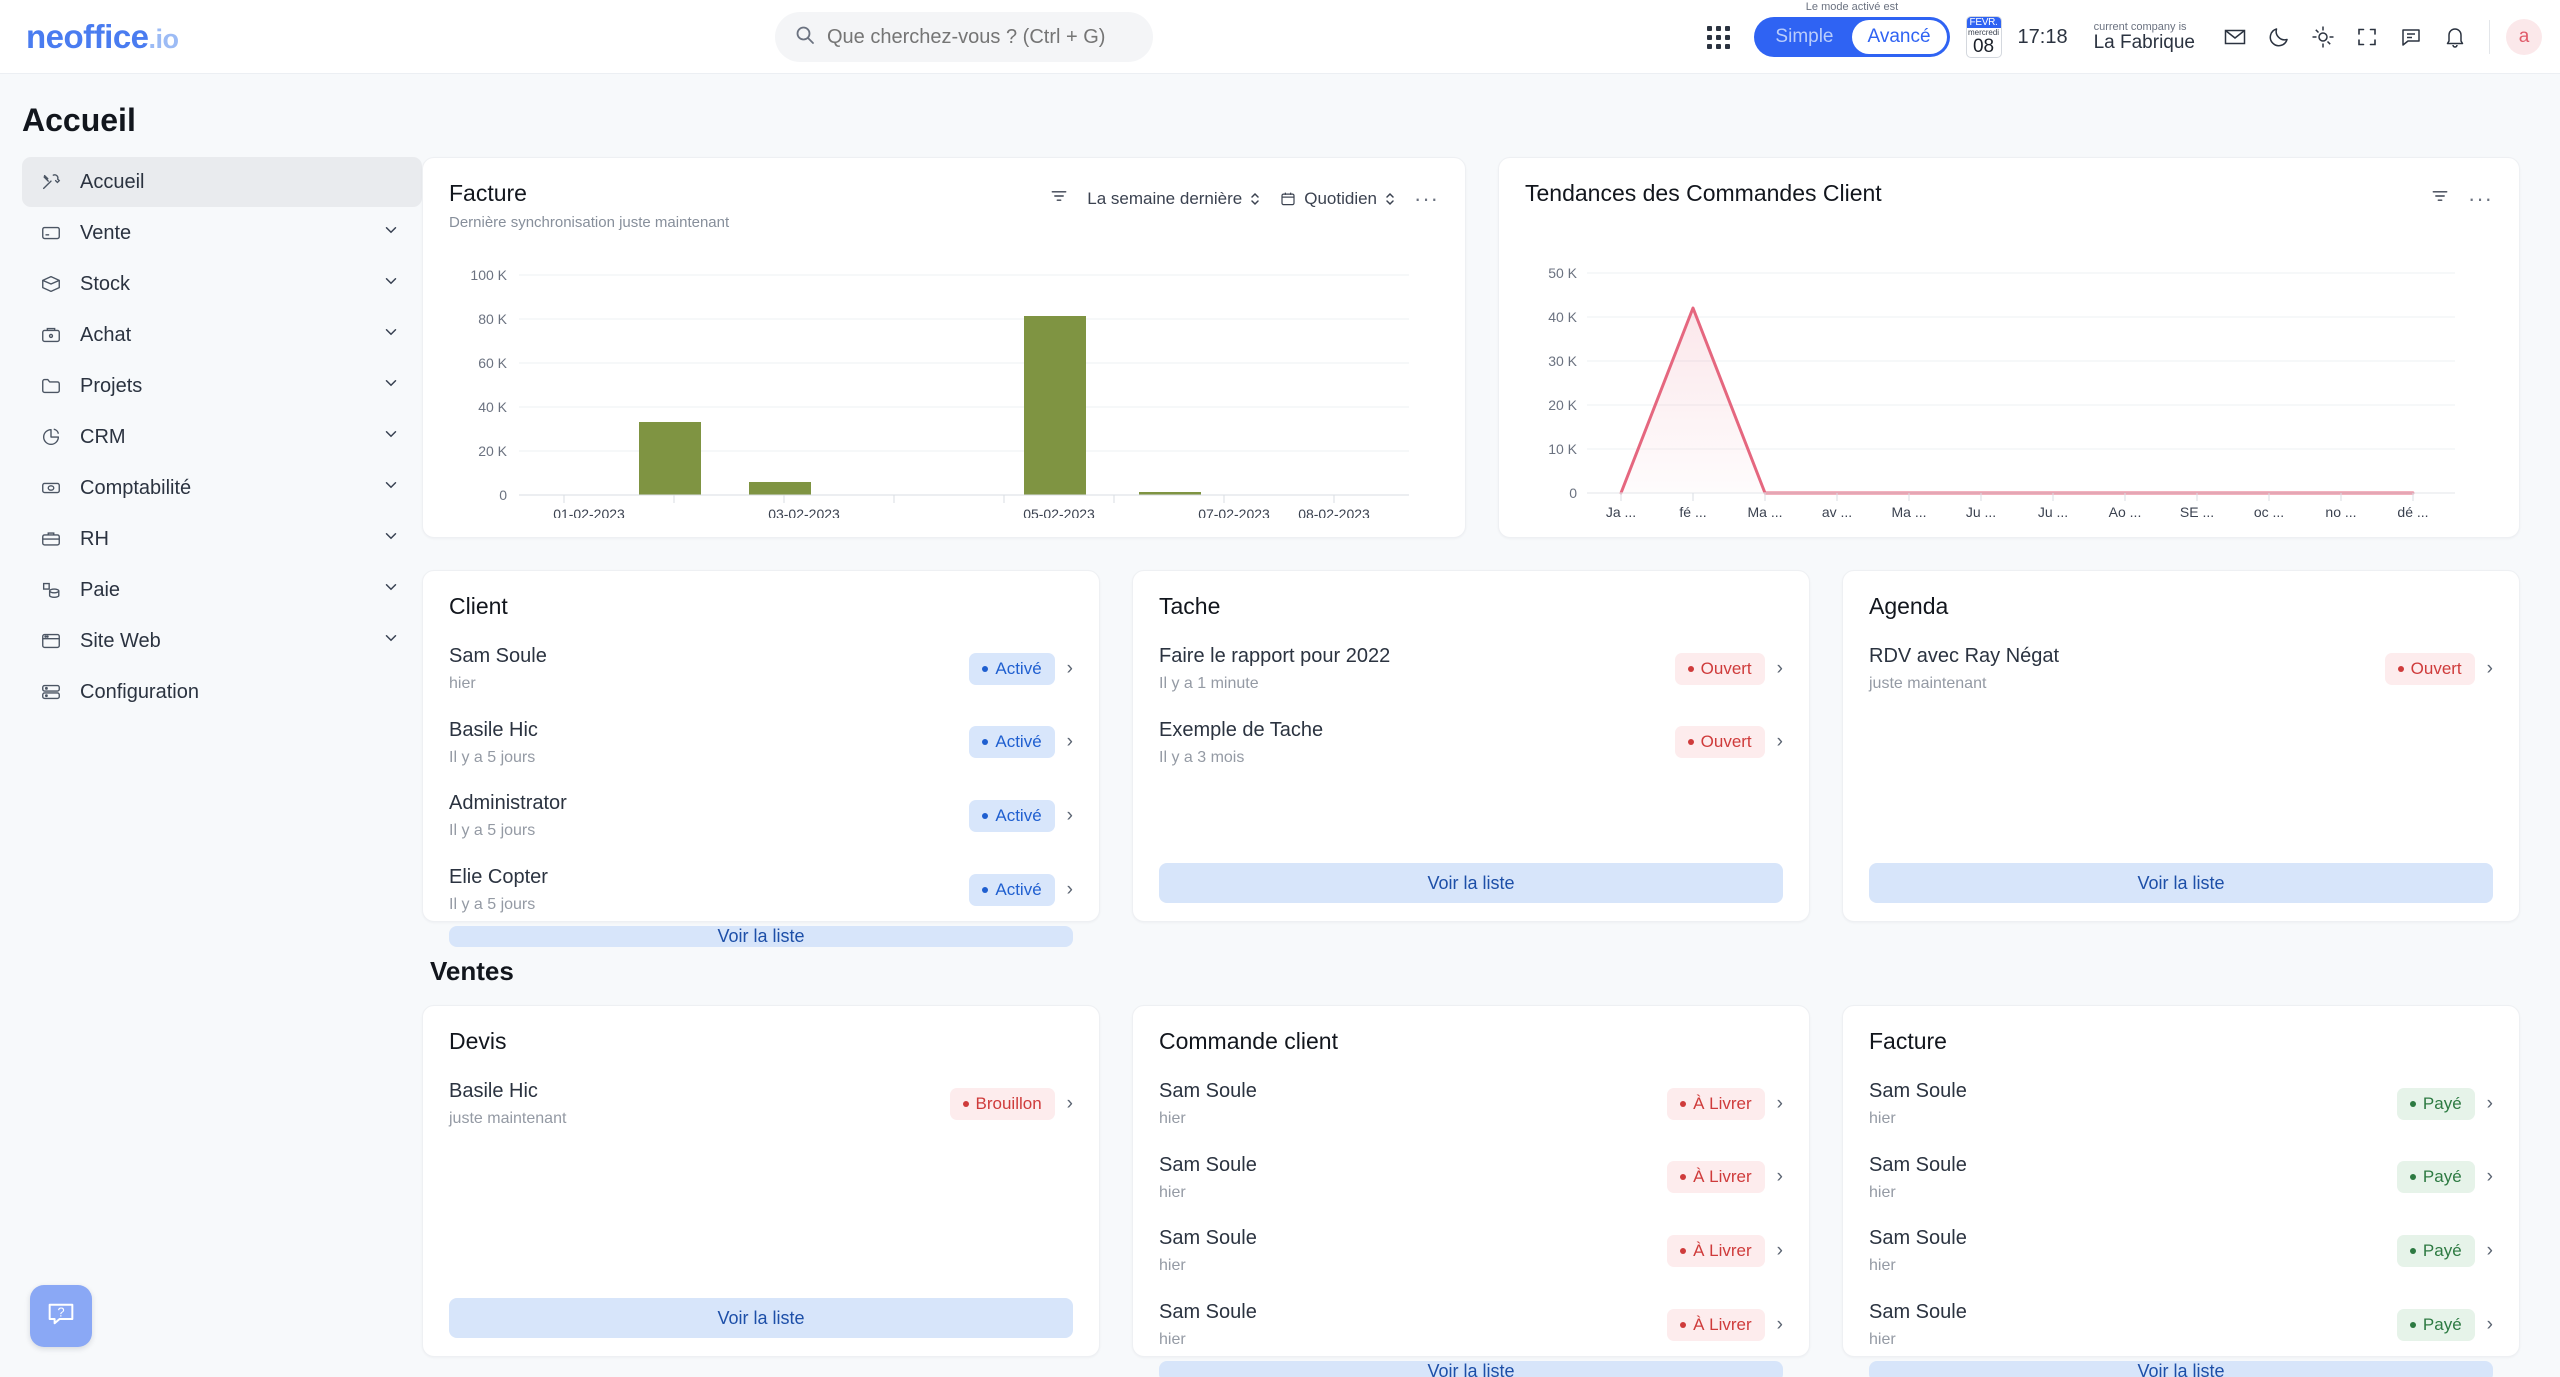 This screenshot has width=2560, height=1377. Describe the element at coordinates (222, 488) in the screenshot. I see `sidebar-item-comptabilite: Comptabilité` at that location.